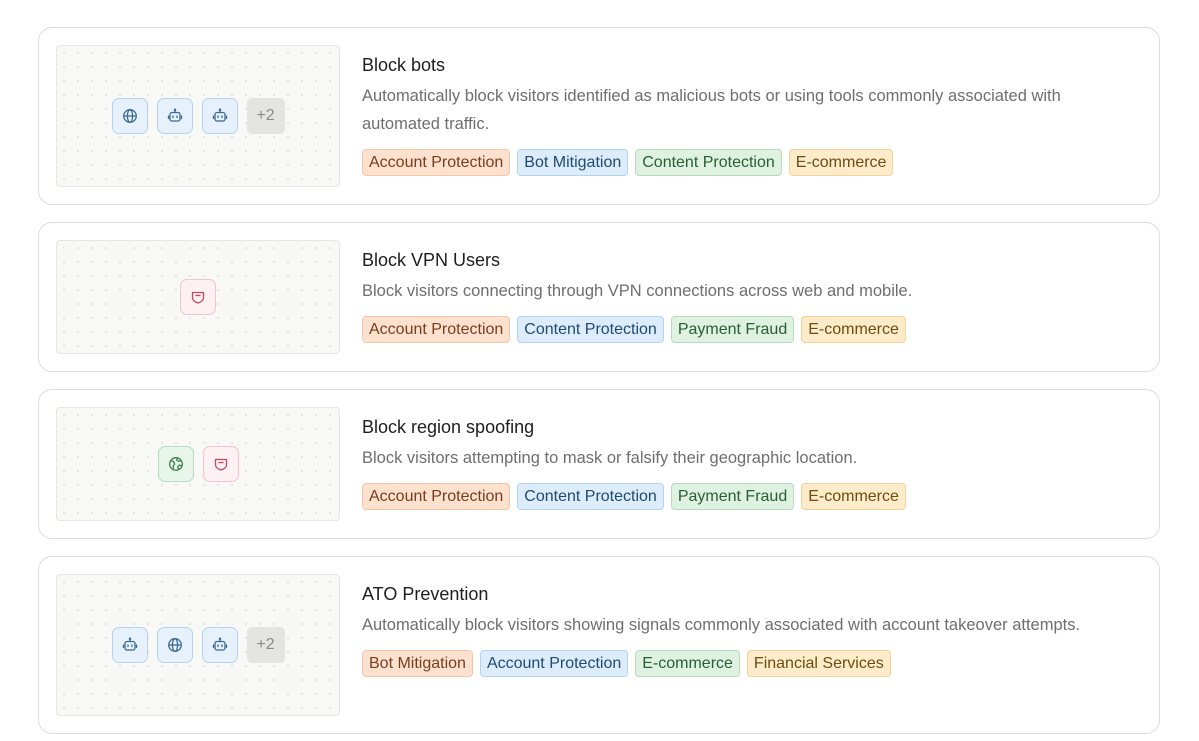  I want to click on earth-icon-tile, so click(175, 464).